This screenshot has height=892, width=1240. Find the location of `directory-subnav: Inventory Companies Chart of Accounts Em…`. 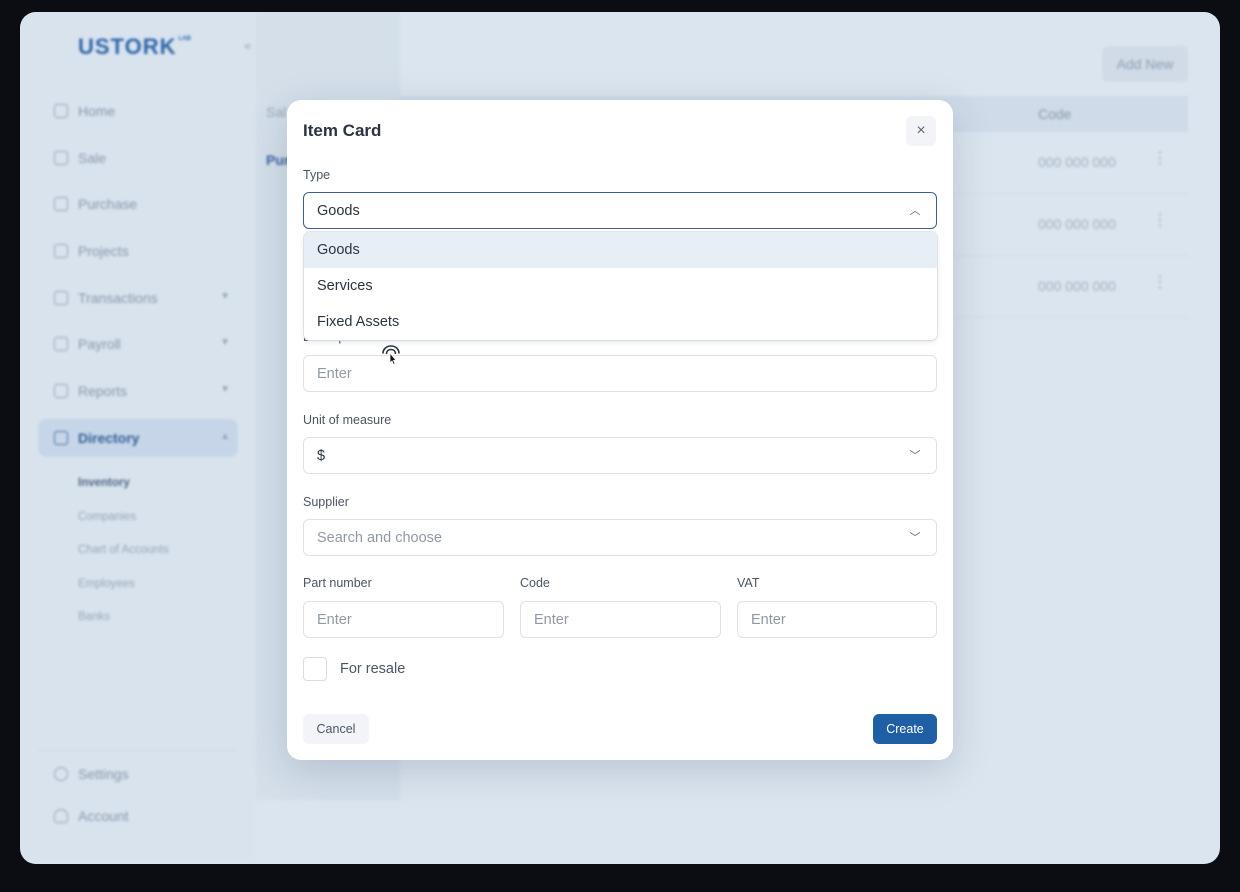

directory-subnav: Inventory Companies Chart of Accounts Em… is located at coordinates (123, 556).